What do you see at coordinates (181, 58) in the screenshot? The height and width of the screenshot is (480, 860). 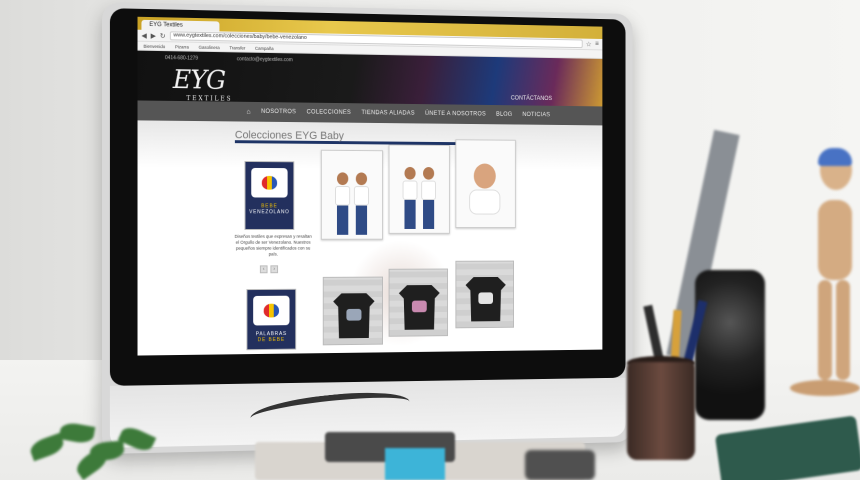 I see `contact-phone: 0414-680-1279` at bounding box center [181, 58].